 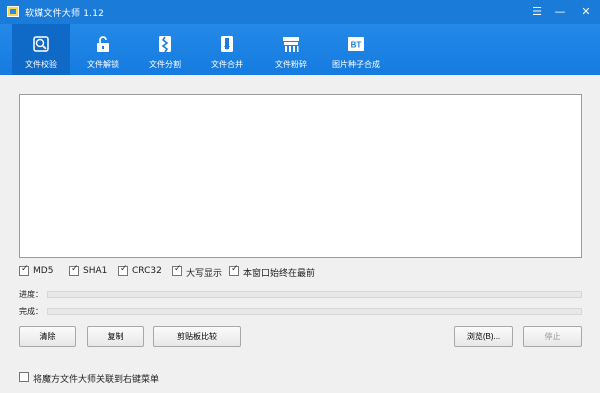 What do you see at coordinates (43, 271) in the screenshot?
I see `md5-label: MD5` at bounding box center [43, 271].